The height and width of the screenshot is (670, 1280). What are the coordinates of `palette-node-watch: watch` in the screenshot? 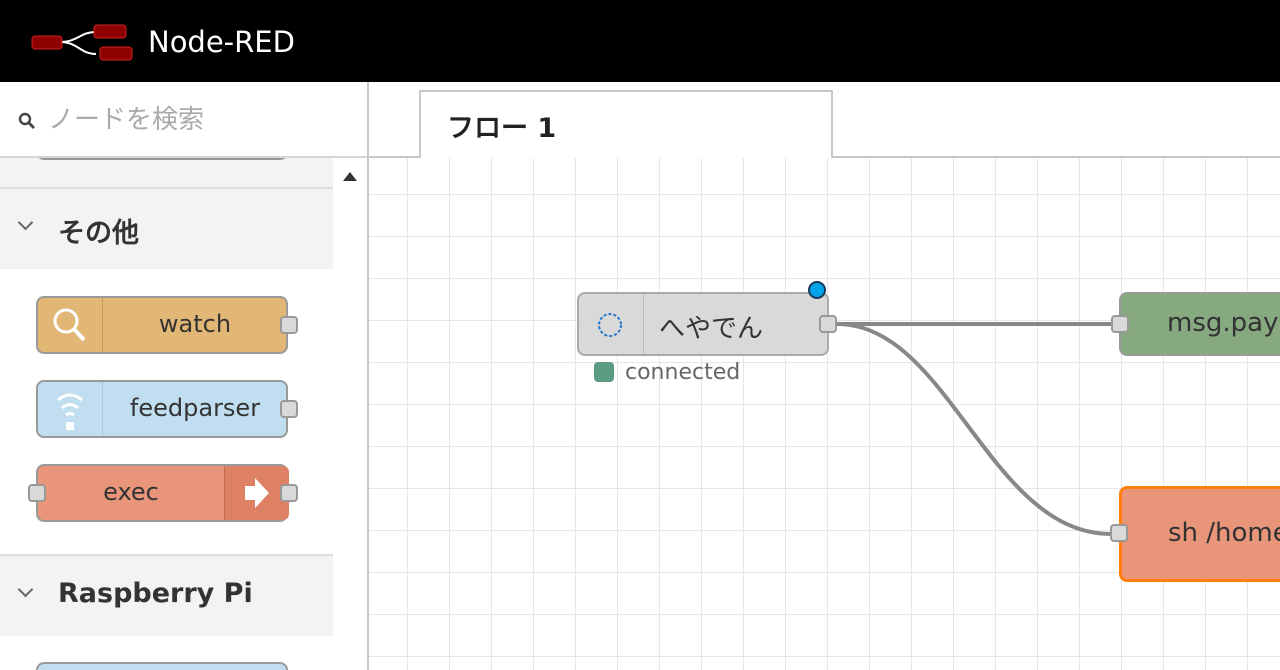 It's located at (167, 325).